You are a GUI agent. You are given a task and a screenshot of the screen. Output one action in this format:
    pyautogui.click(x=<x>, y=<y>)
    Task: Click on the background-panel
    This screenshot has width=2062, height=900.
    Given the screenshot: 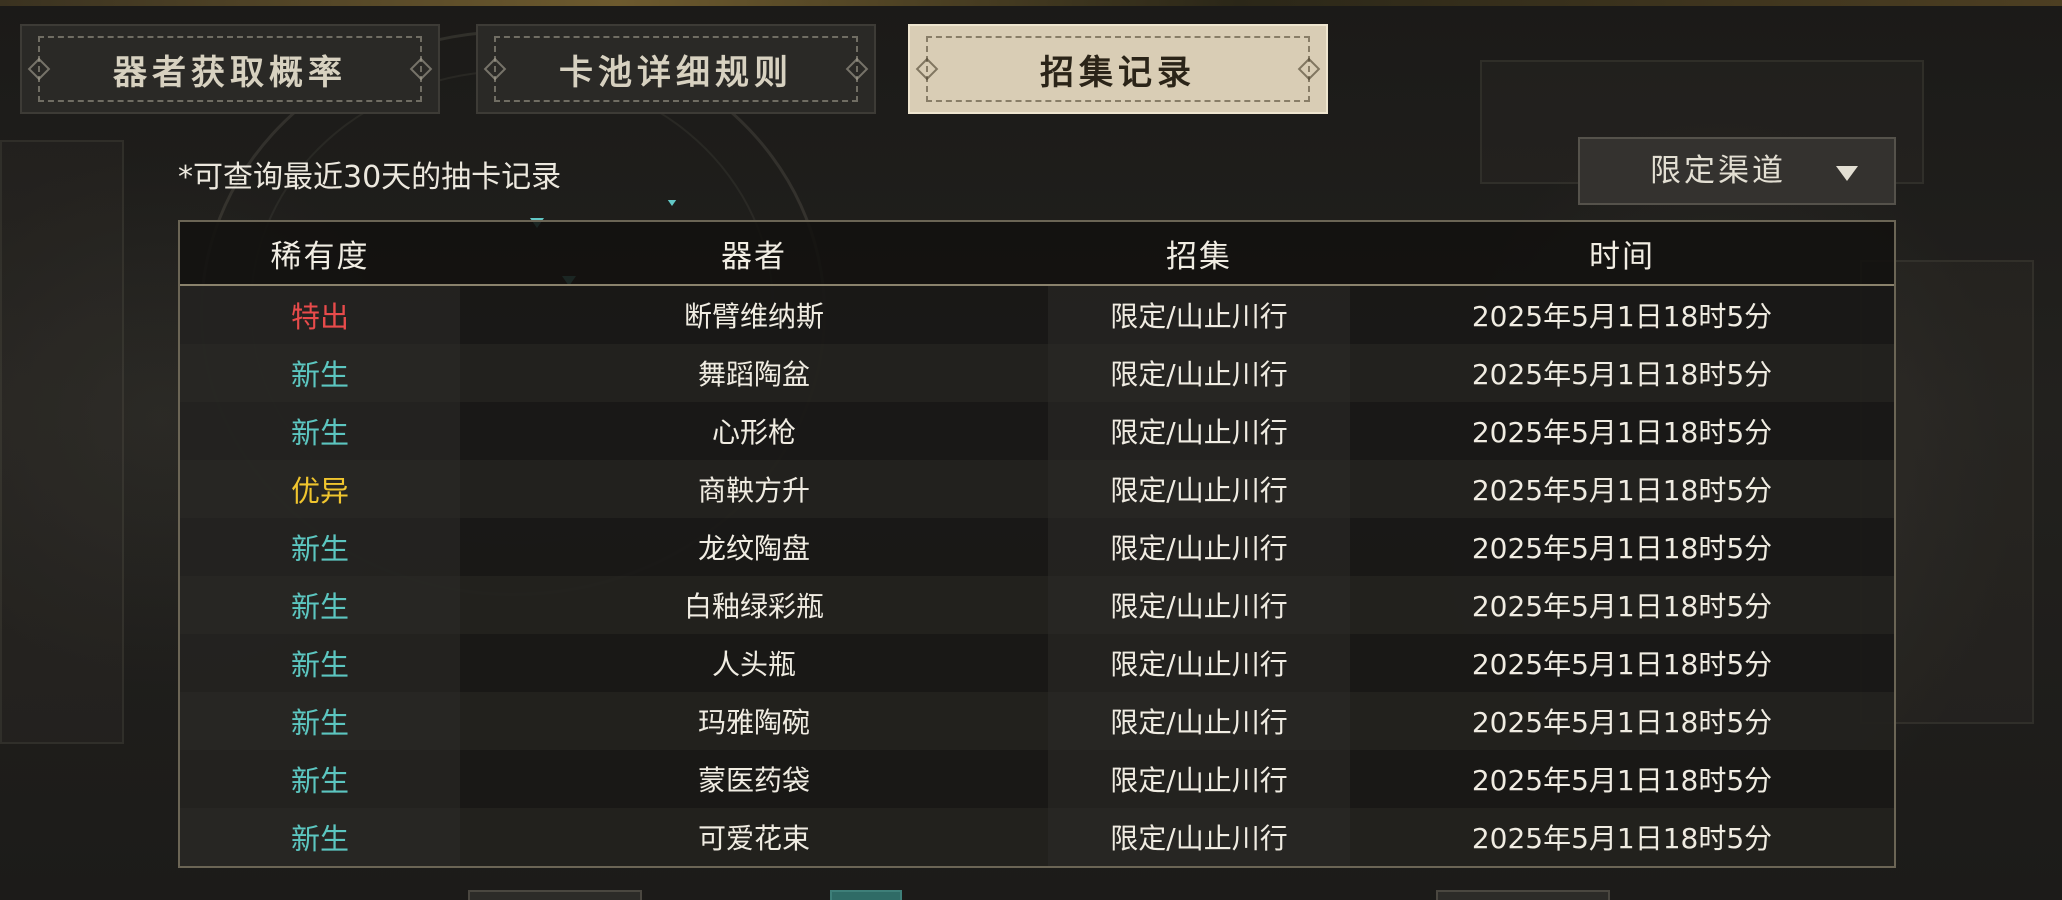 What is the action you would take?
    pyautogui.click(x=62, y=442)
    